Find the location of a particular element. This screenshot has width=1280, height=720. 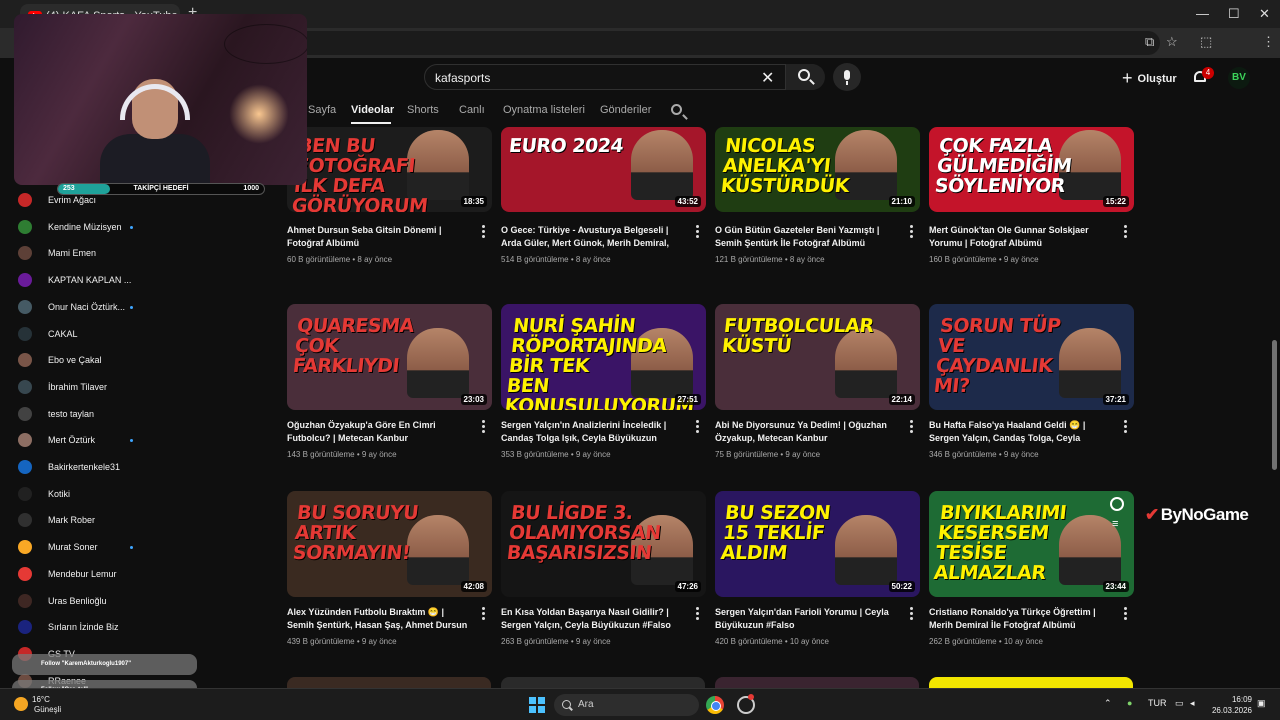

video-thumbnail: BU SEZON 15 TEKLİF ALDIM 50:22 is located at coordinates (817, 544).